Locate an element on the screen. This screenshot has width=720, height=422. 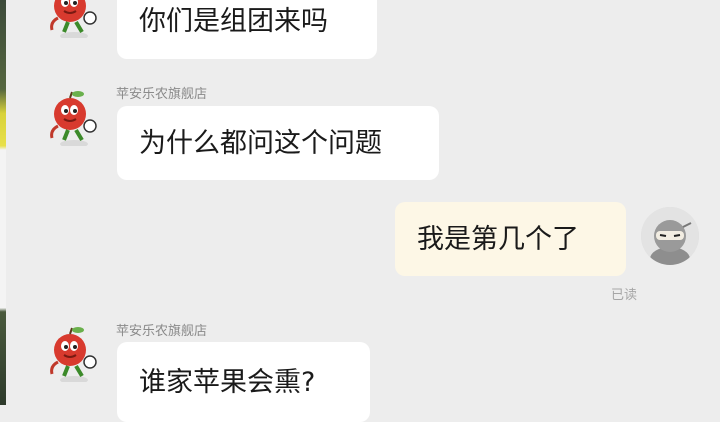
message-text: 我是第几个了 is located at coordinates (498, 239).